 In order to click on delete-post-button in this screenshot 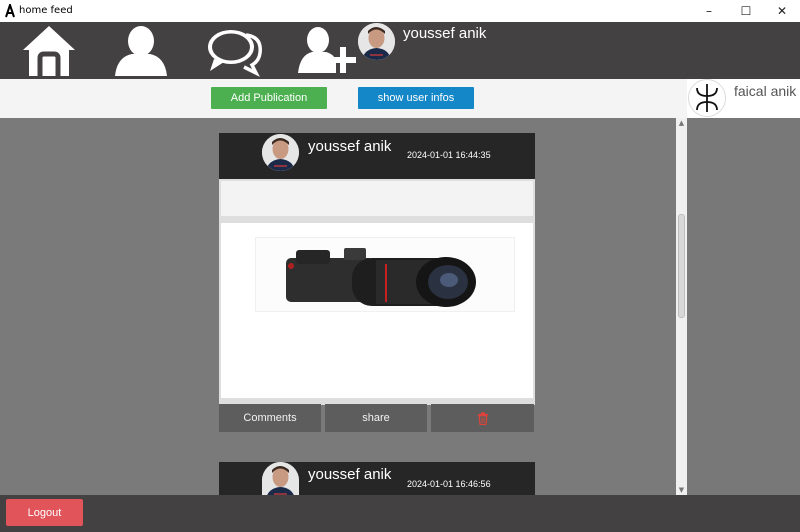, I will do `click(482, 418)`.